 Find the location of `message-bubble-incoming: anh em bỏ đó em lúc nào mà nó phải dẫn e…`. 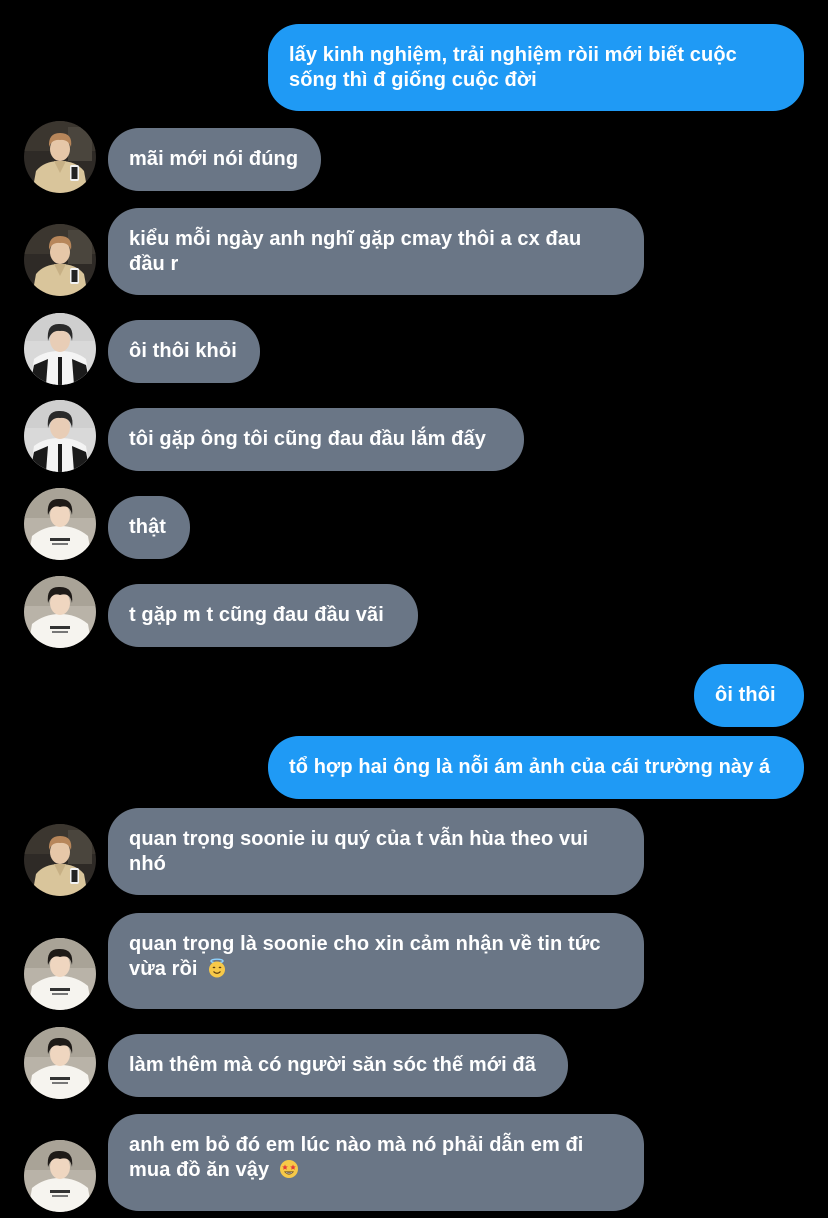

message-bubble-incoming: anh em bỏ đó em lúc nào mà nó phải dẫn e… is located at coordinates (376, 1162).